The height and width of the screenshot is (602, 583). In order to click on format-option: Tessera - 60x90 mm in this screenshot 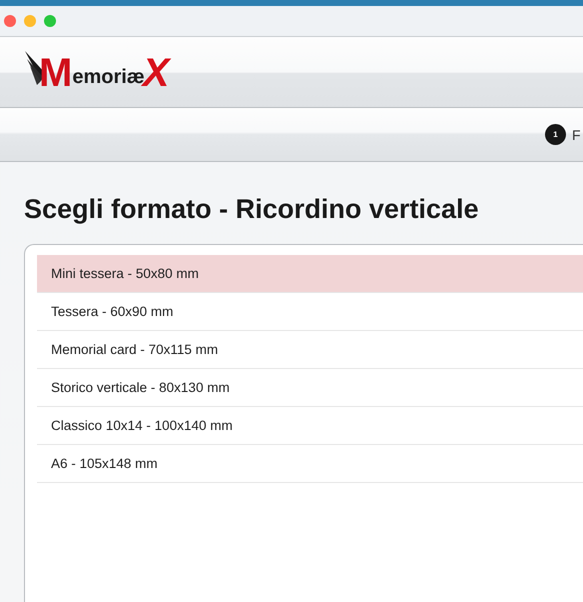, I will do `click(310, 312)`.